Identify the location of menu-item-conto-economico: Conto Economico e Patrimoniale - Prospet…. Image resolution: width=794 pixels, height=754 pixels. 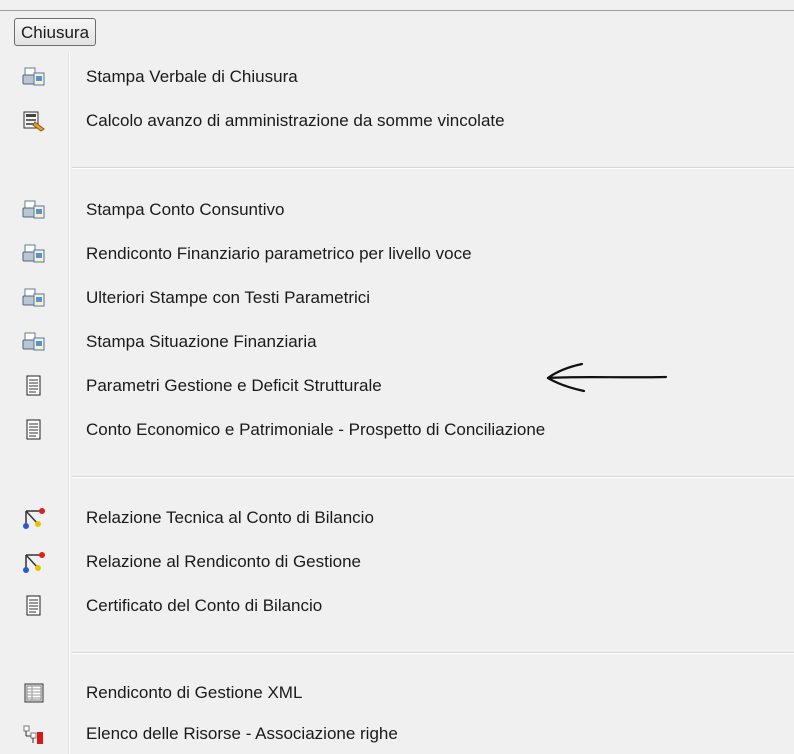
(397, 430).